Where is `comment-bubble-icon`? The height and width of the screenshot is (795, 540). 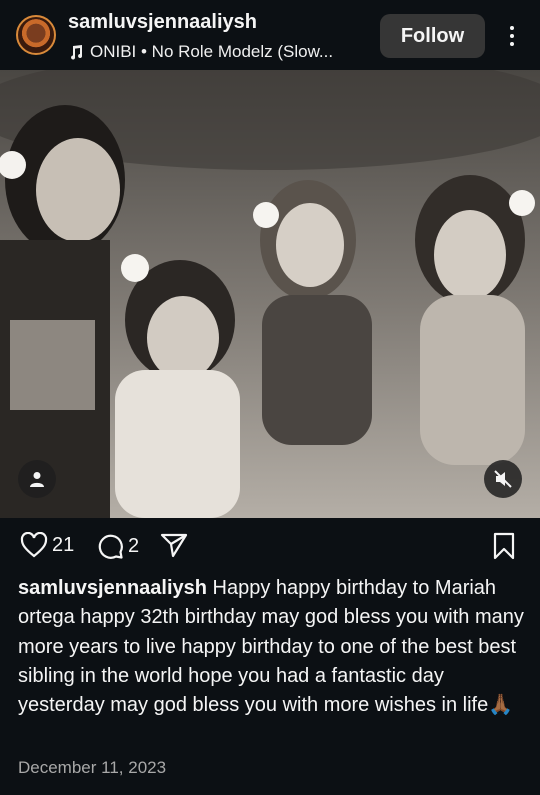 comment-bubble-icon is located at coordinates (110, 546).